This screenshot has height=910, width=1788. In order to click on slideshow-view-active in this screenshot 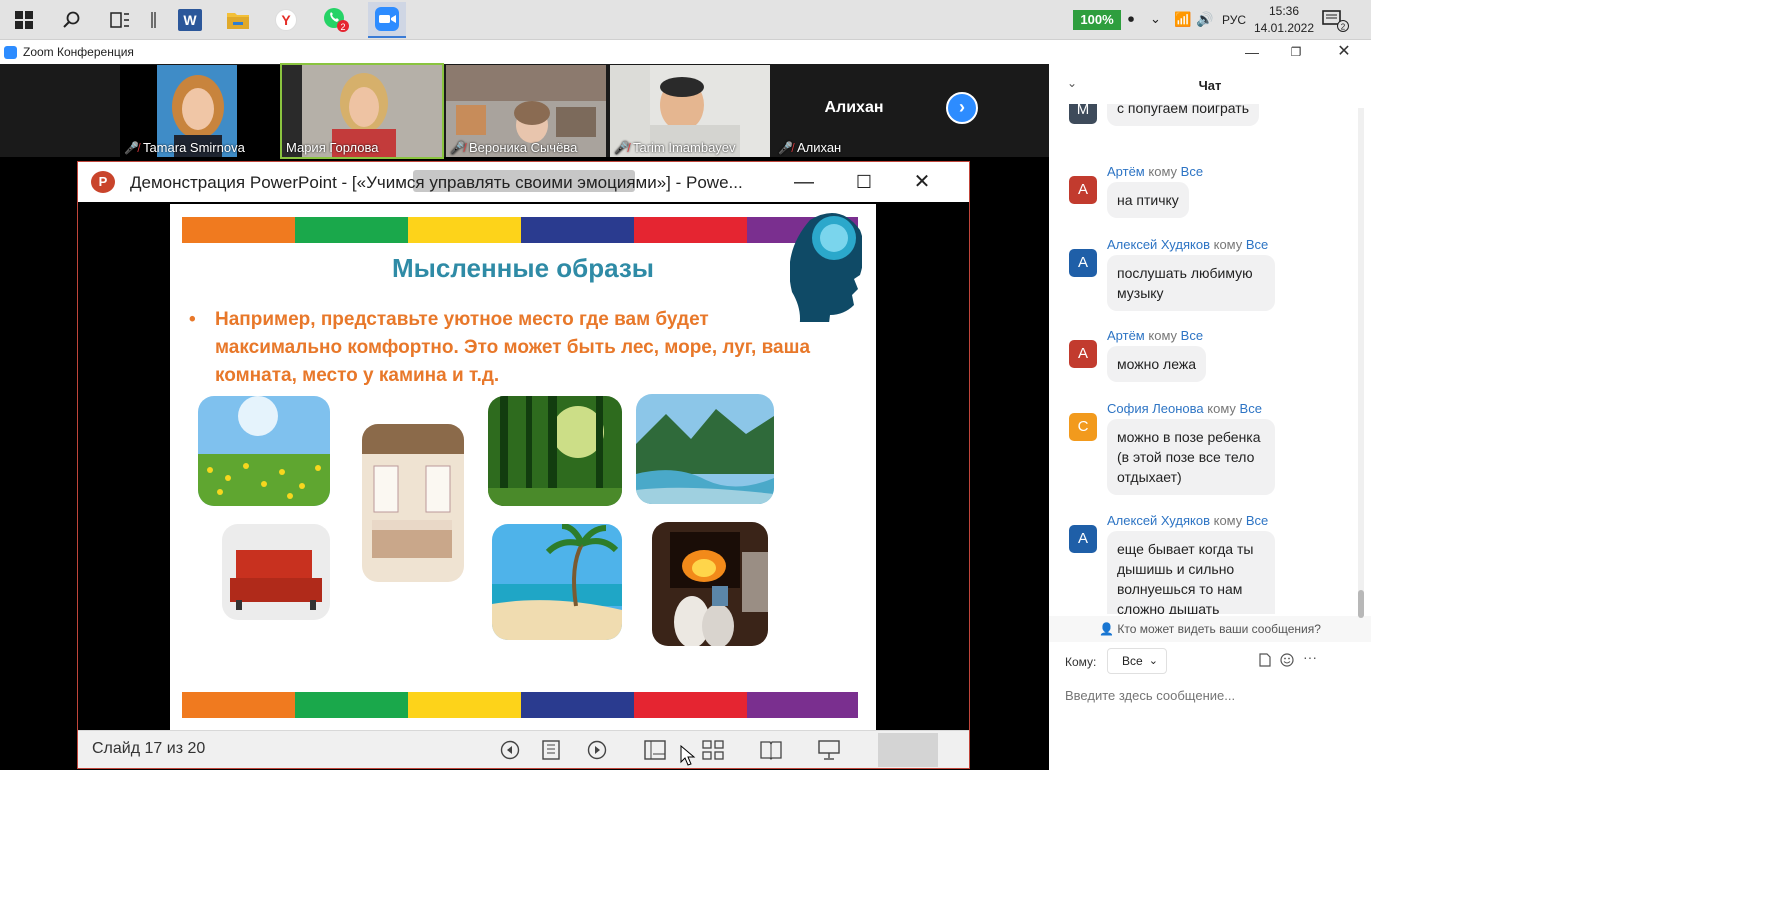, I will do `click(908, 750)`.